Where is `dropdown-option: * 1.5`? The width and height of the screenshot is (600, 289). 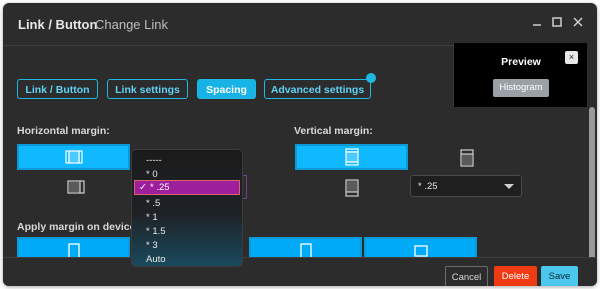
dropdown-option: * 1.5 is located at coordinates (156, 231).